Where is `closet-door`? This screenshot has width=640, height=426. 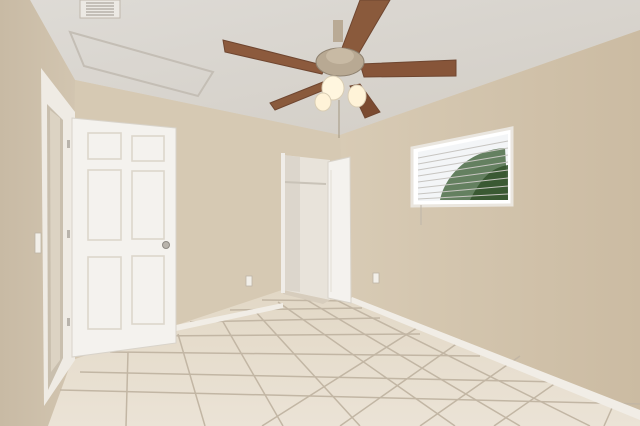
closet-door is located at coordinates (339, 230).